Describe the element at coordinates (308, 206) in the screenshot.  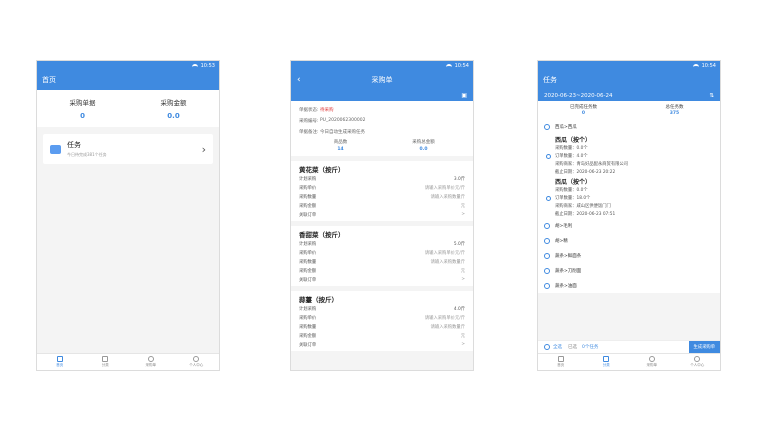
I see `line-label: 采购金额` at that location.